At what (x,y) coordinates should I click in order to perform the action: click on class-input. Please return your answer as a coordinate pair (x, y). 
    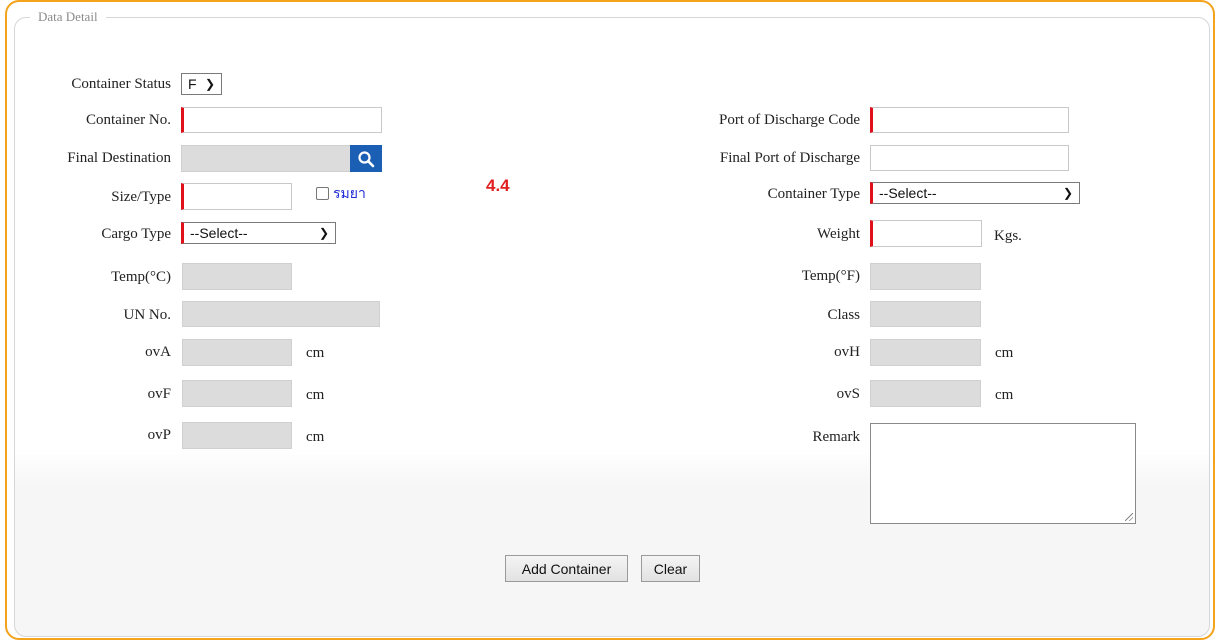
    Looking at the image, I should click on (925, 314).